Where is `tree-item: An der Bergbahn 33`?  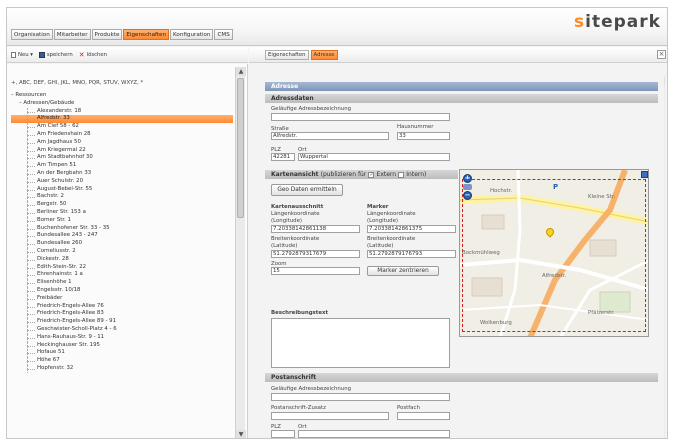
tree-item: An der Bergbahn 33 is located at coordinates (122, 173).